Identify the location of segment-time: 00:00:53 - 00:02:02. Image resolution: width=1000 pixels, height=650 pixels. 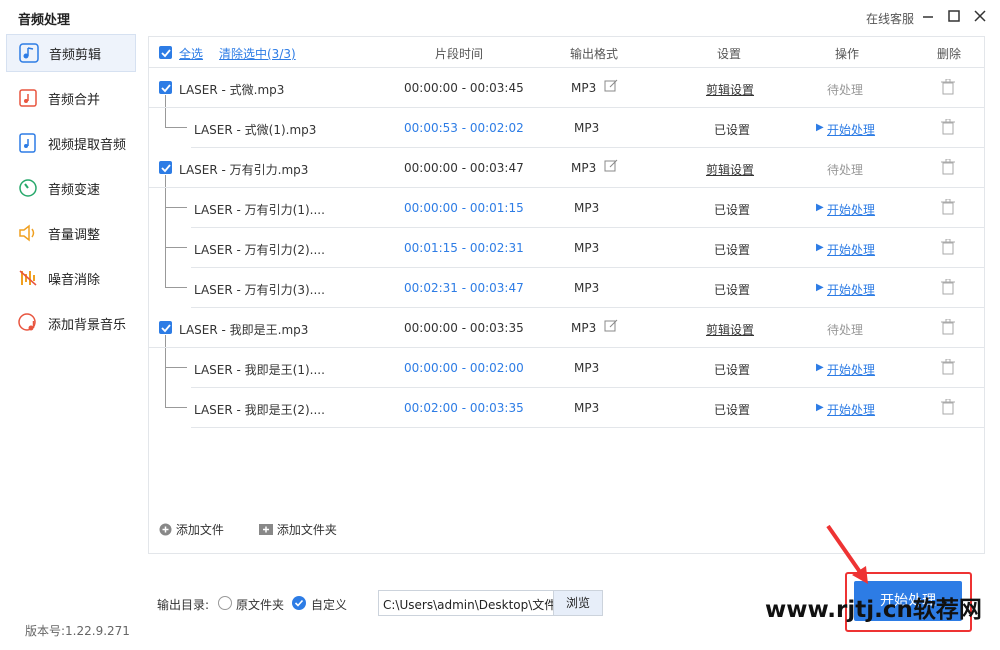
(464, 128).